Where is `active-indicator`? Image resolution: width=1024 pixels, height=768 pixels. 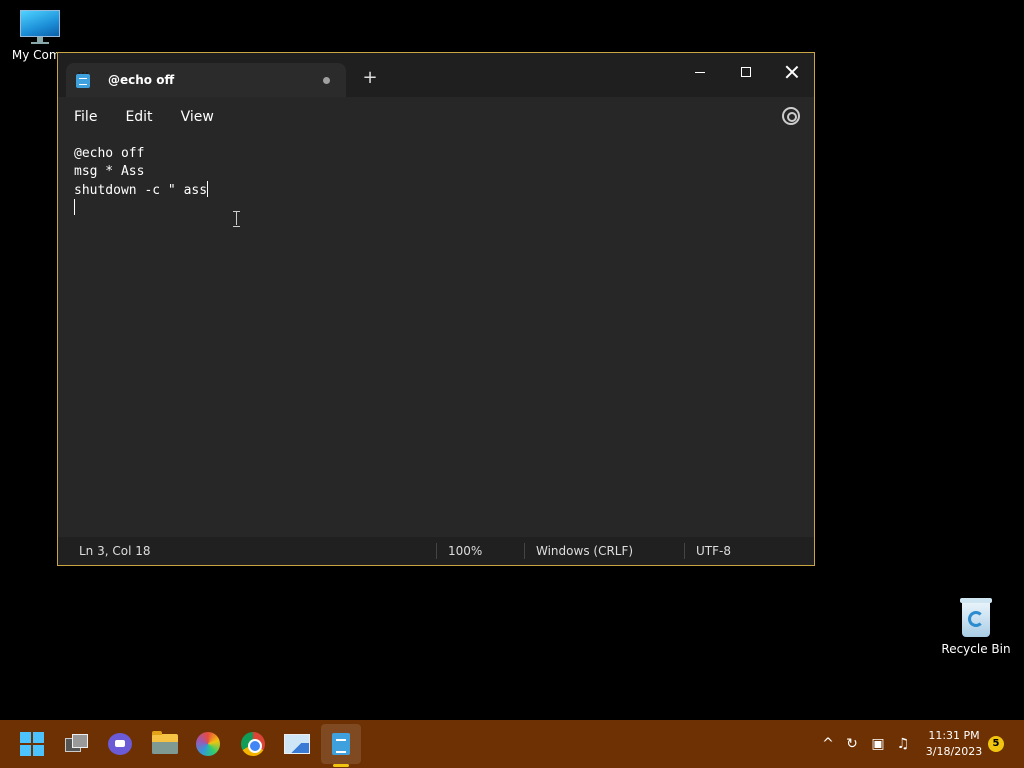
active-indicator is located at coordinates (341, 765).